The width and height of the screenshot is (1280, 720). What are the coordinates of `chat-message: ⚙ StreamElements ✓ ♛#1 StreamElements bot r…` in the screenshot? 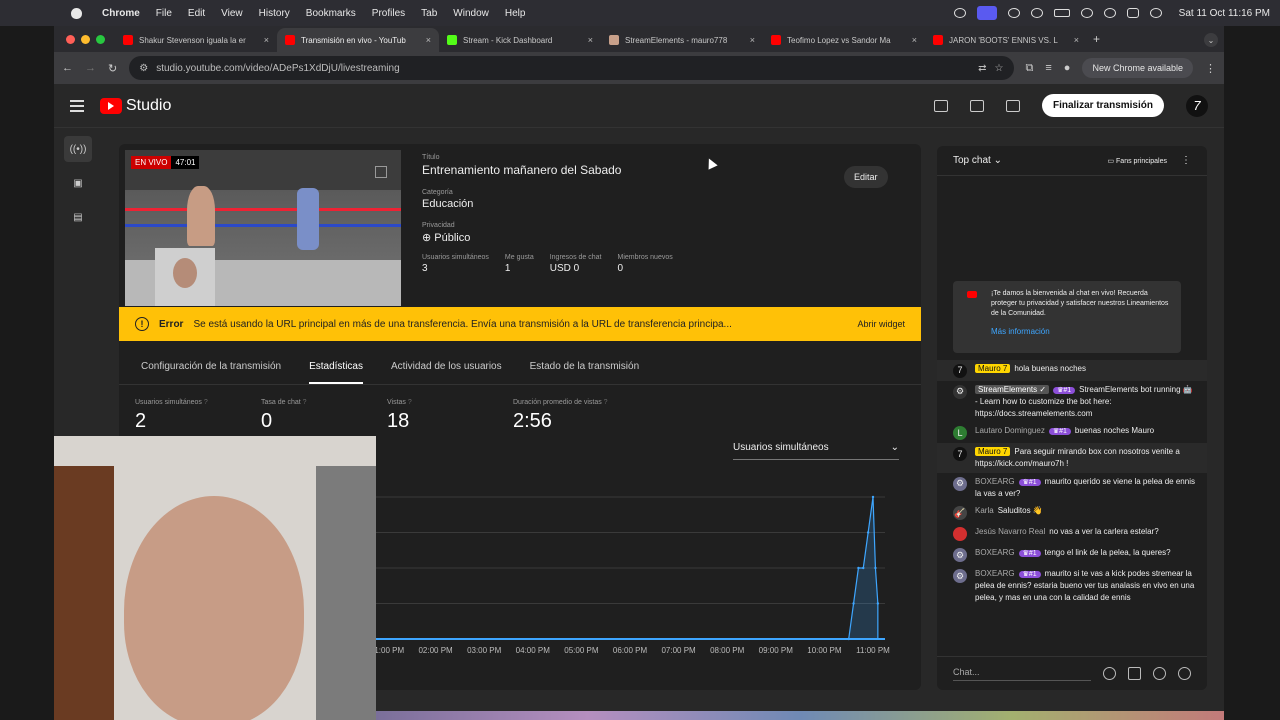 It's located at (1072, 401).